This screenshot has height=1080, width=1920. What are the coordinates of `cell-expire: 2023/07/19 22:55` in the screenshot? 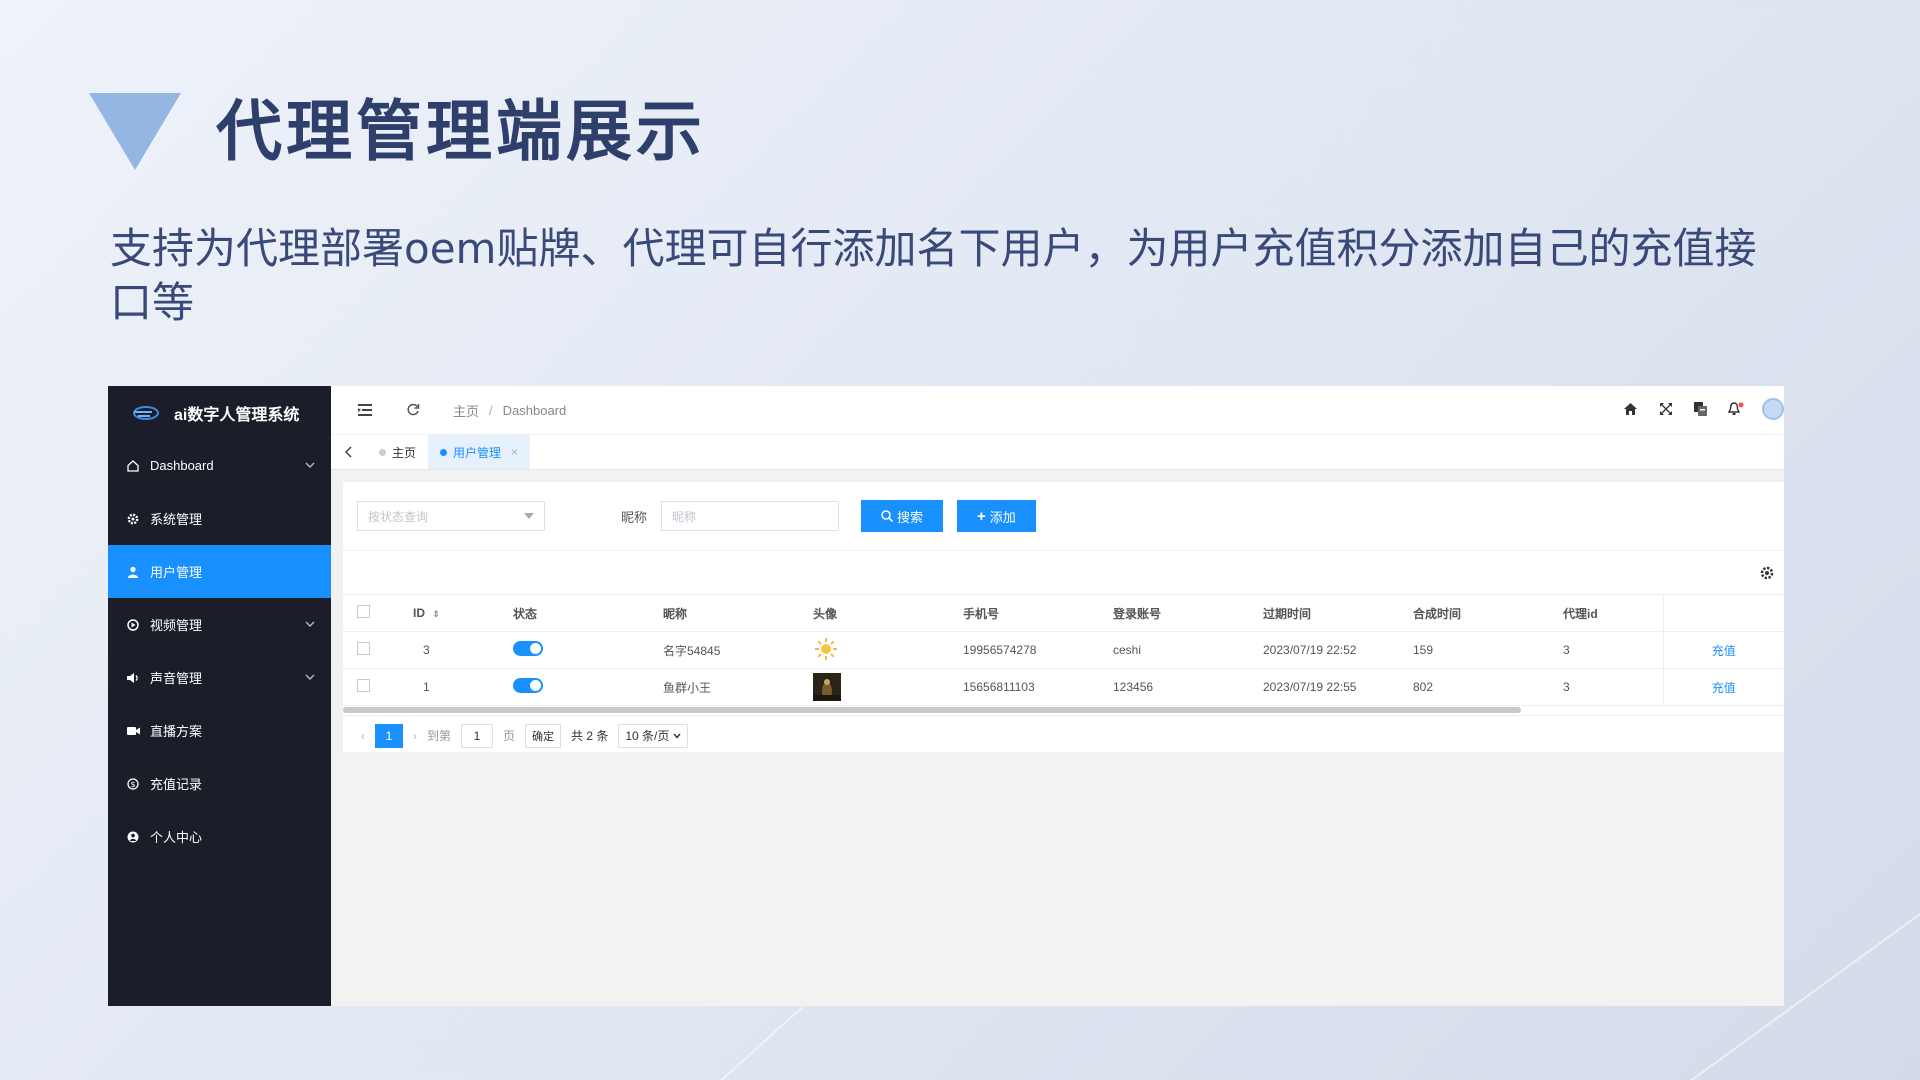 It's located at (1338, 687).